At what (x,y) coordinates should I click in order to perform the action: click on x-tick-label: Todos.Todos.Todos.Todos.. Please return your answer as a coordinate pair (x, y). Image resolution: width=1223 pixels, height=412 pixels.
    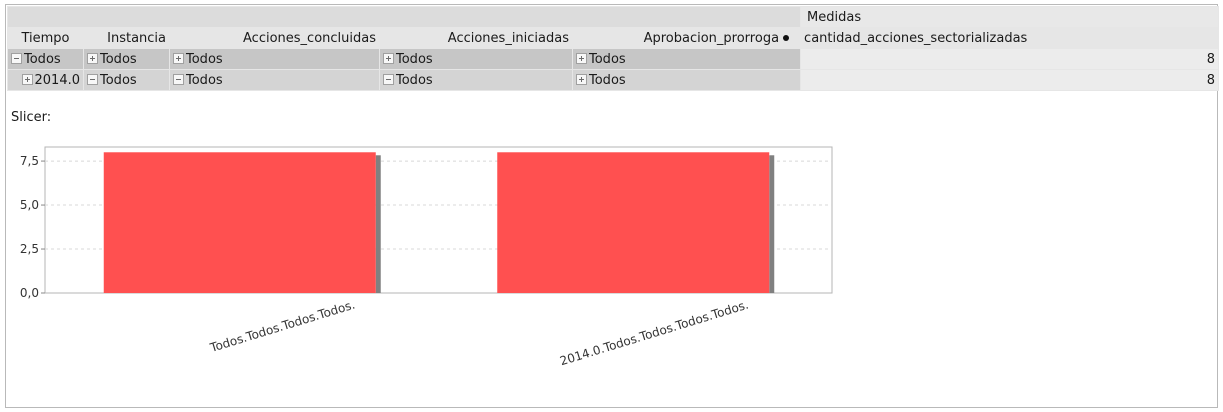
    Looking at the image, I should click on (282, 326).